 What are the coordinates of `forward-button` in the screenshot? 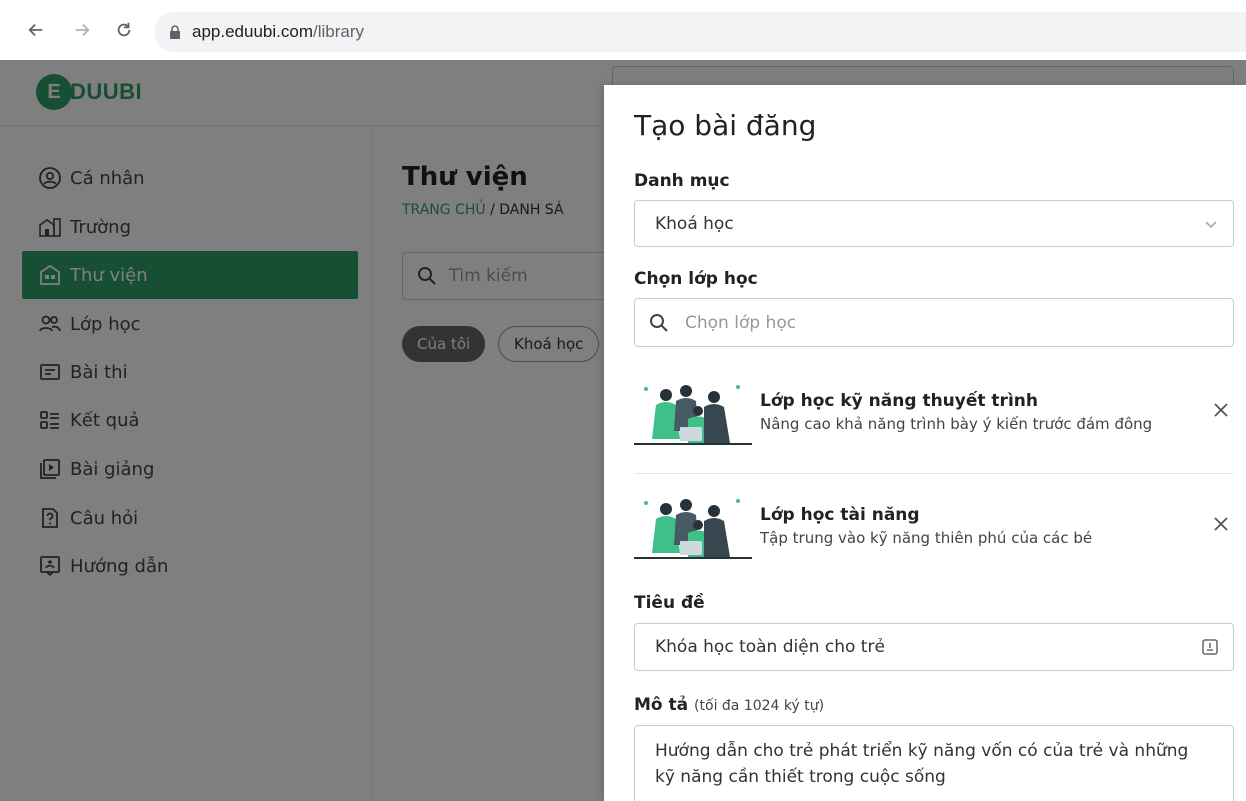 It's located at (82, 30).